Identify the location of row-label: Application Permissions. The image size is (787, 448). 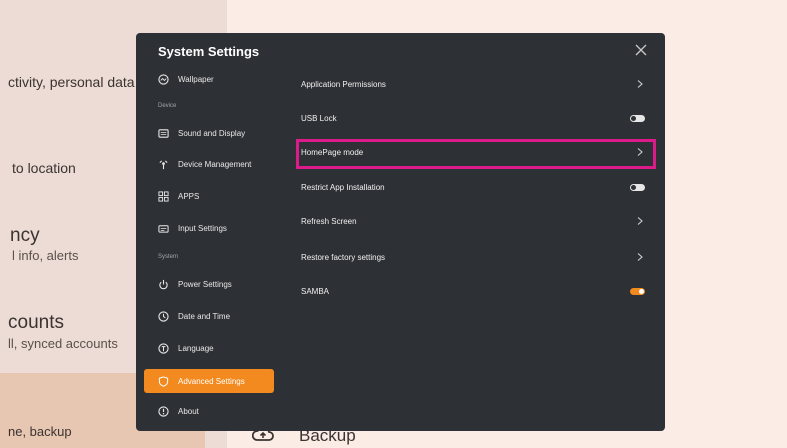
(343, 84).